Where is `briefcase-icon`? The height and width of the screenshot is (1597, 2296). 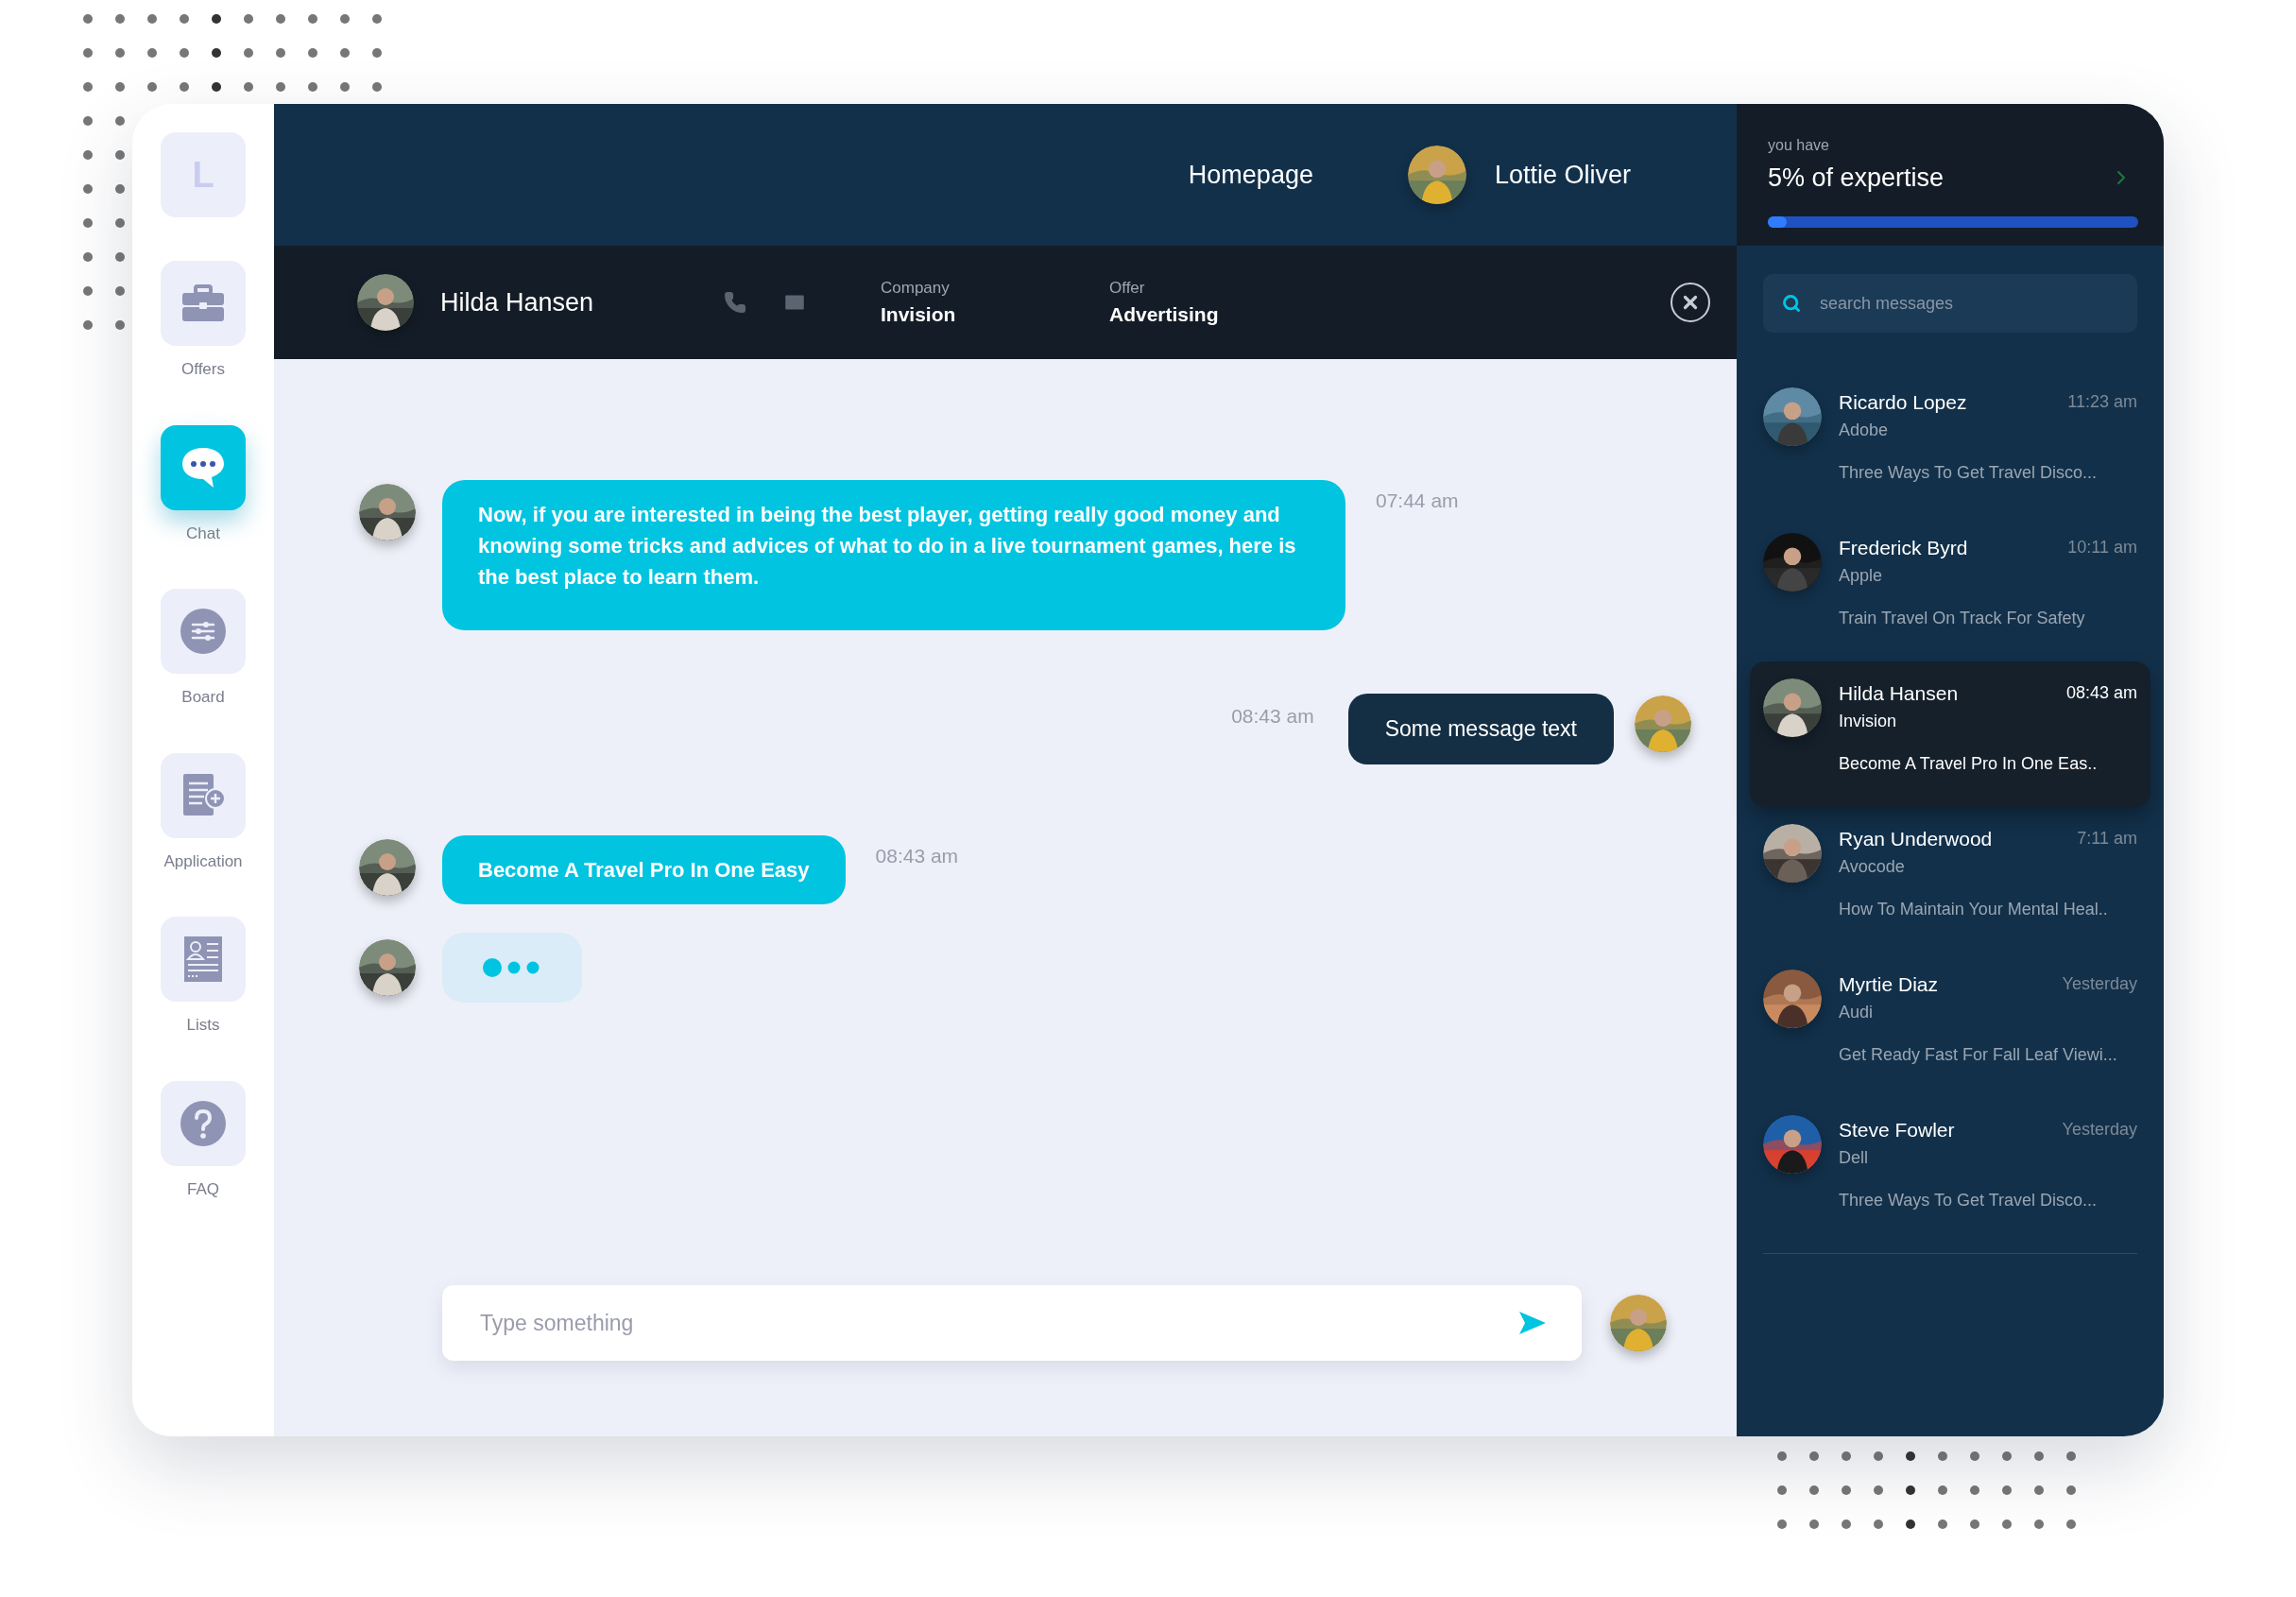 briefcase-icon is located at coordinates (203, 303).